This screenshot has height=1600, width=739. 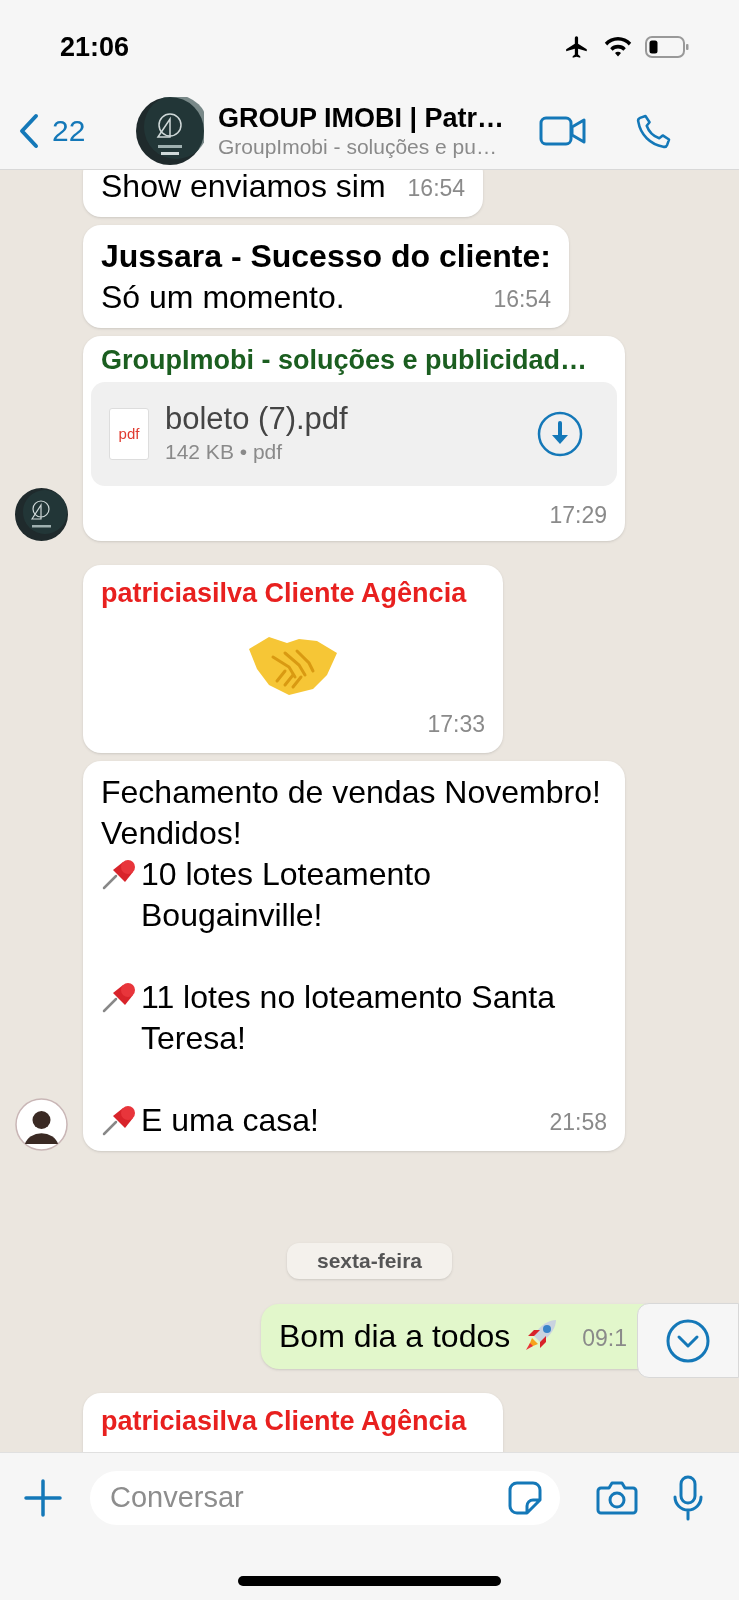 What do you see at coordinates (348, 1018) in the screenshot?
I see `message-text: 11 lotes no loteamento Santa Teresa!` at bounding box center [348, 1018].